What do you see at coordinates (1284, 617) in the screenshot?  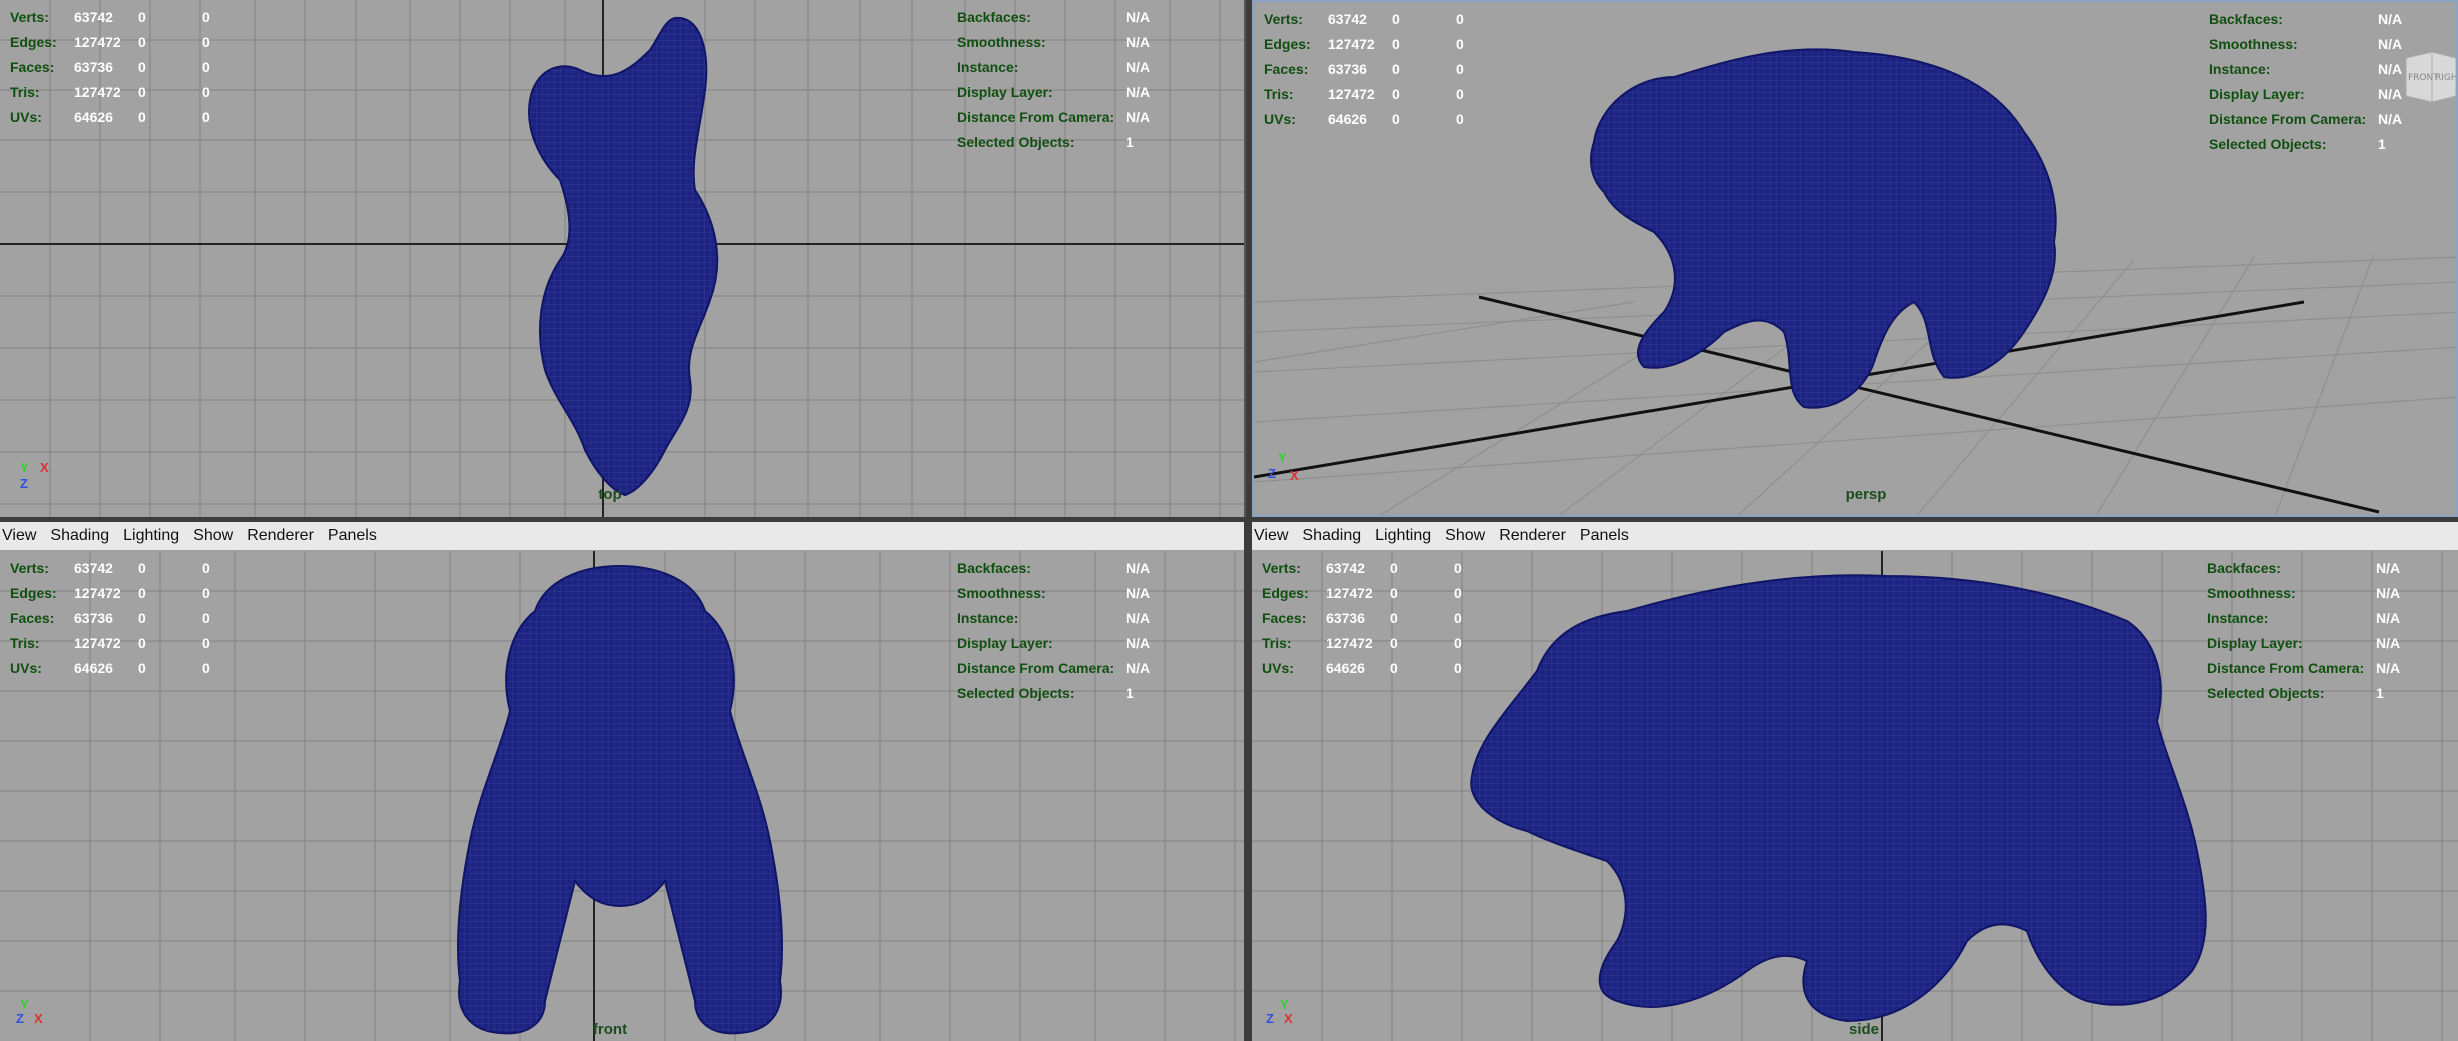 I see `hud-label: Faces:` at bounding box center [1284, 617].